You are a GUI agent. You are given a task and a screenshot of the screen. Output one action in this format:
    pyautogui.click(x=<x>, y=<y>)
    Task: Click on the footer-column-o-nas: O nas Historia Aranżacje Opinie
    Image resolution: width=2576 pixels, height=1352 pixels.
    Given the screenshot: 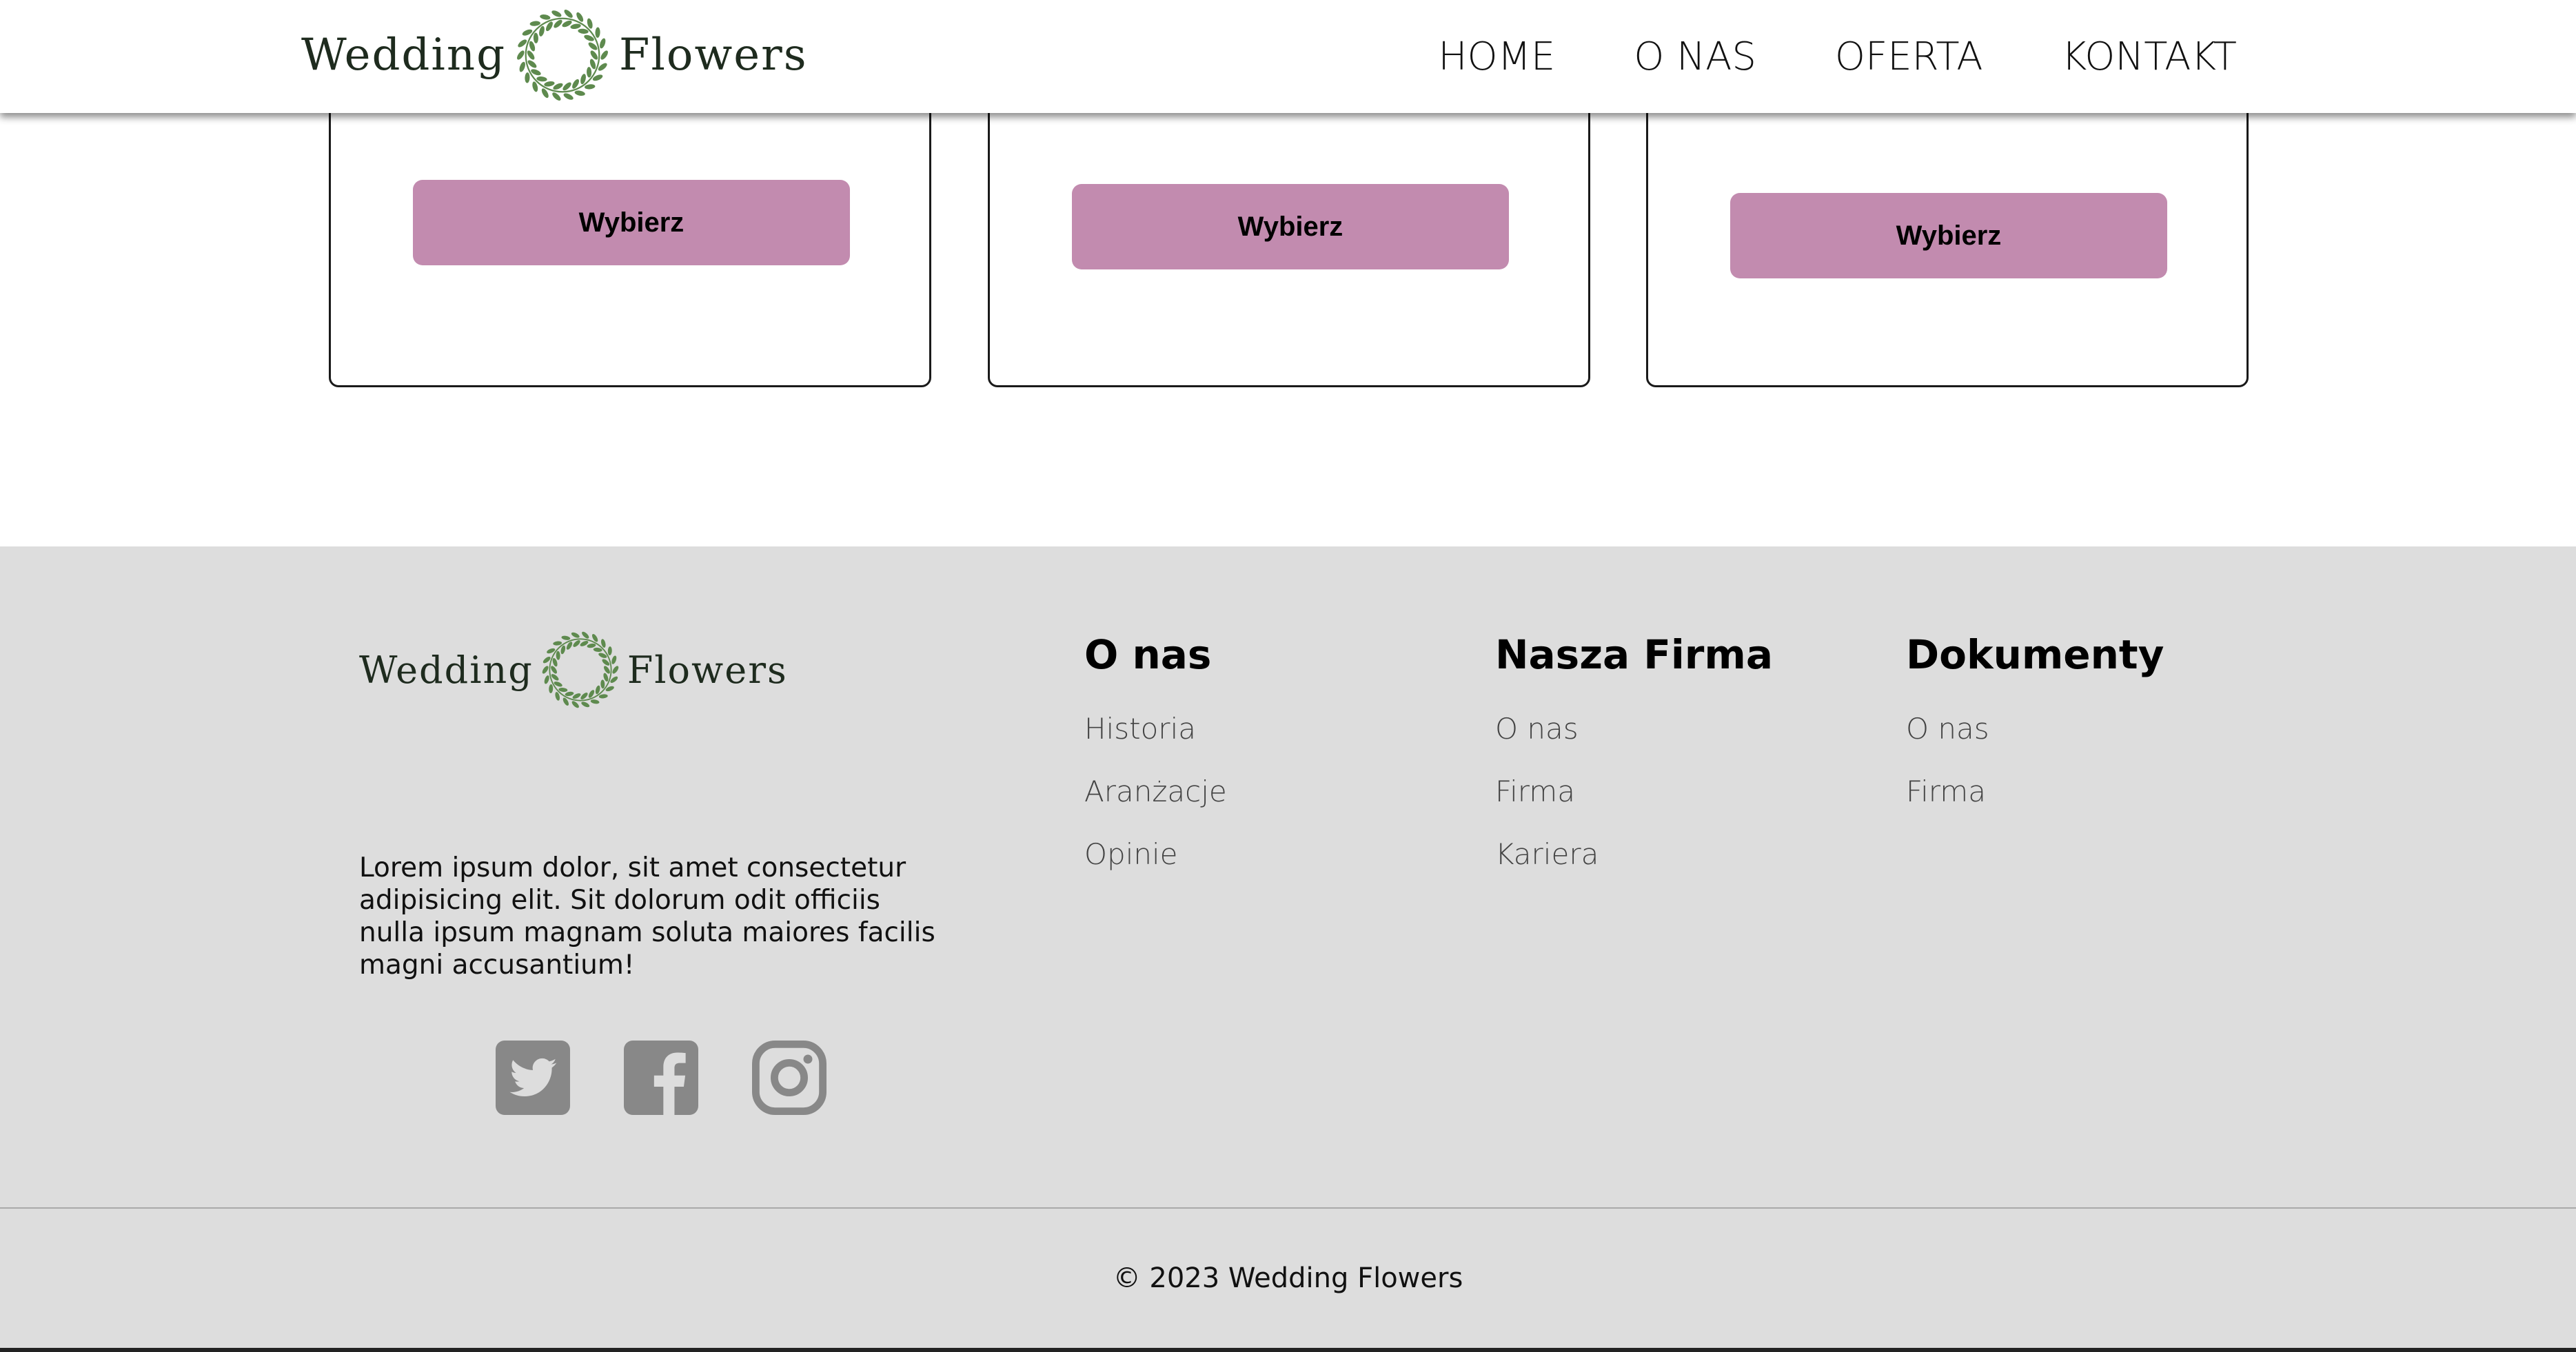 What is the action you would take?
    pyautogui.click(x=1155, y=757)
    